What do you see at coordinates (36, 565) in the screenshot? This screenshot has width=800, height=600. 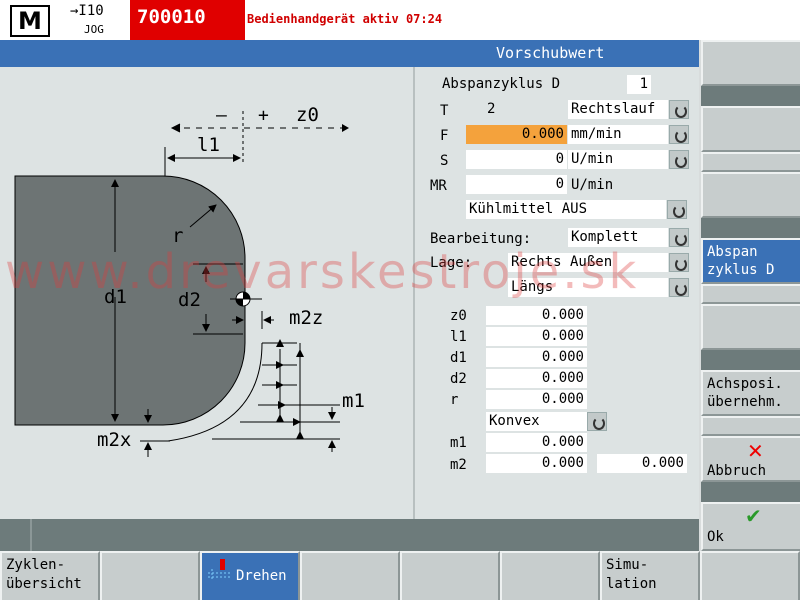 I see `cycles-label-line1: Zyklen-` at bounding box center [36, 565].